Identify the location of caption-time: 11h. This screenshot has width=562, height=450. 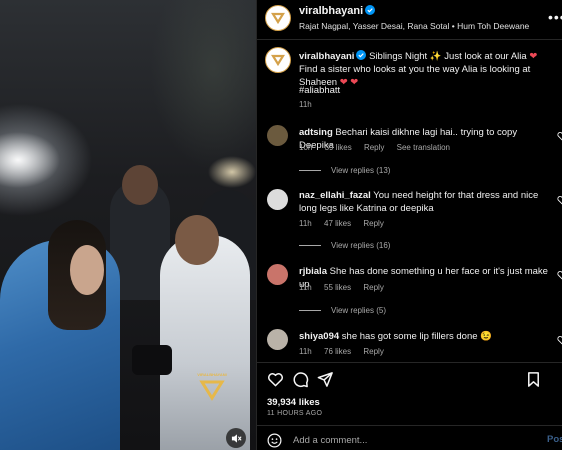
(305, 104).